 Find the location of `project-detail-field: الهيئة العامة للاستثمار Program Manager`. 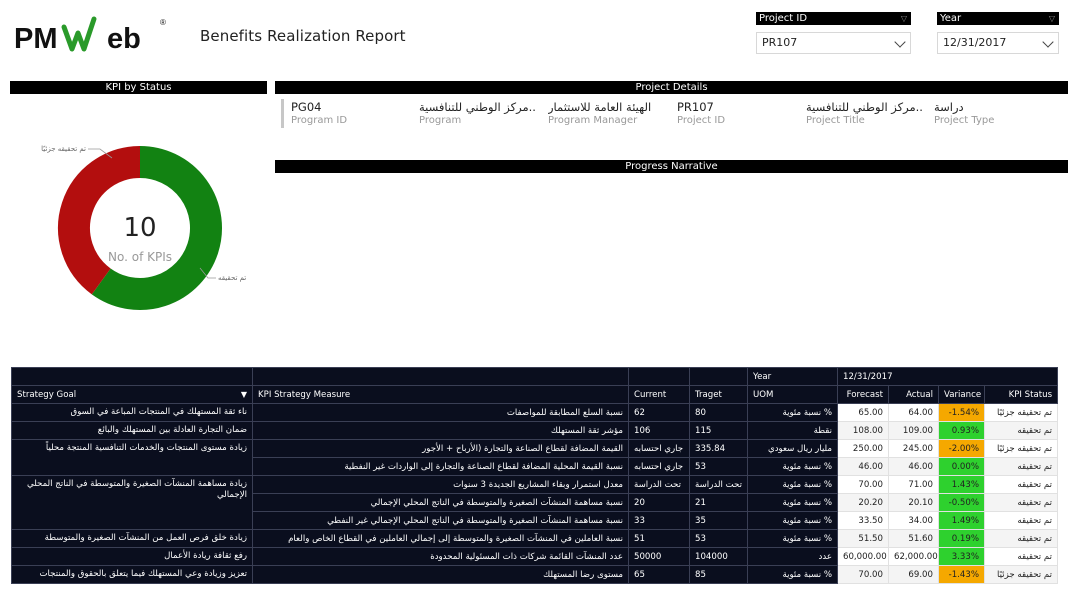

project-detail-field: الهيئة العامة للاستثمار Program Manager is located at coordinates (610, 114).